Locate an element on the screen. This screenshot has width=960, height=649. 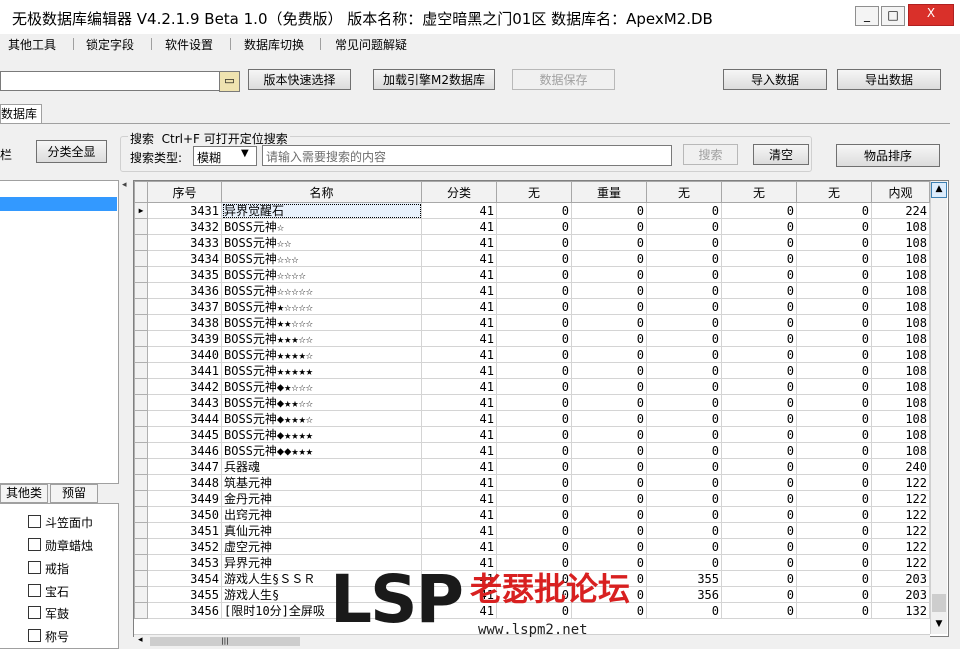
menu-other-tools: 其他工具 is located at coordinates (32, 44).